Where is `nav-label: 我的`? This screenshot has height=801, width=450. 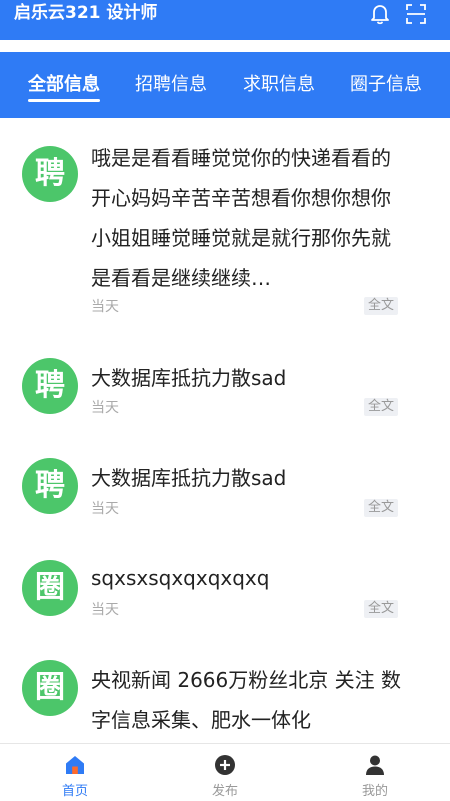
nav-label: 我的 is located at coordinates (374, 791).